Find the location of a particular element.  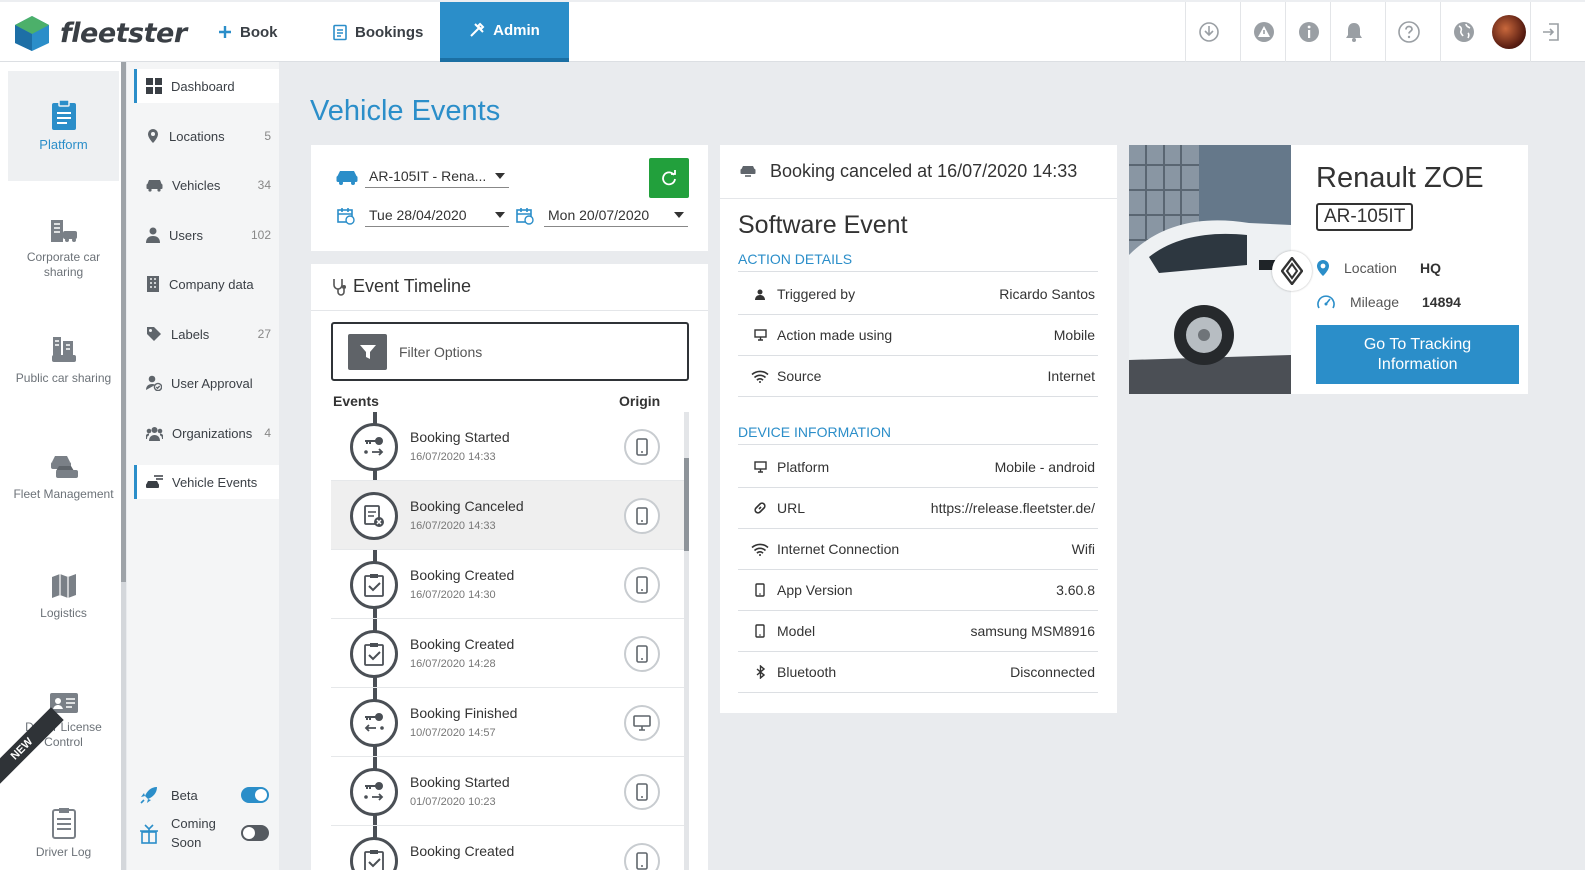

submenu-item-organizations: Organizations 4 is located at coordinates (206, 433).